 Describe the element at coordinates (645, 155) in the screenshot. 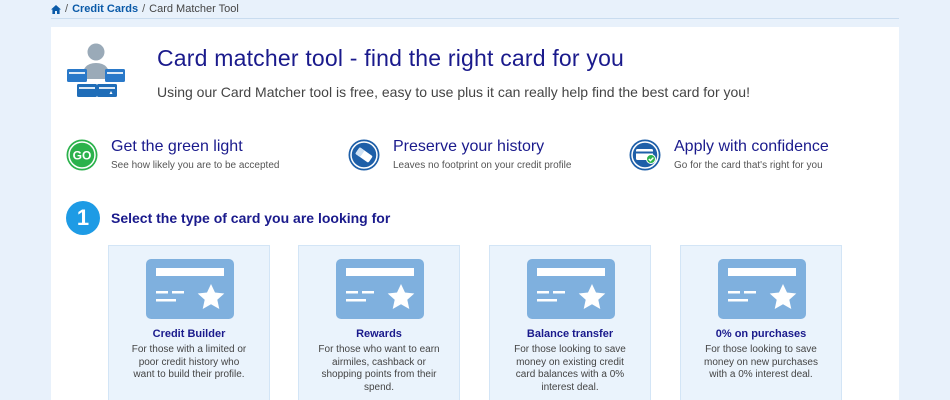

I see `card-check-icon` at that location.